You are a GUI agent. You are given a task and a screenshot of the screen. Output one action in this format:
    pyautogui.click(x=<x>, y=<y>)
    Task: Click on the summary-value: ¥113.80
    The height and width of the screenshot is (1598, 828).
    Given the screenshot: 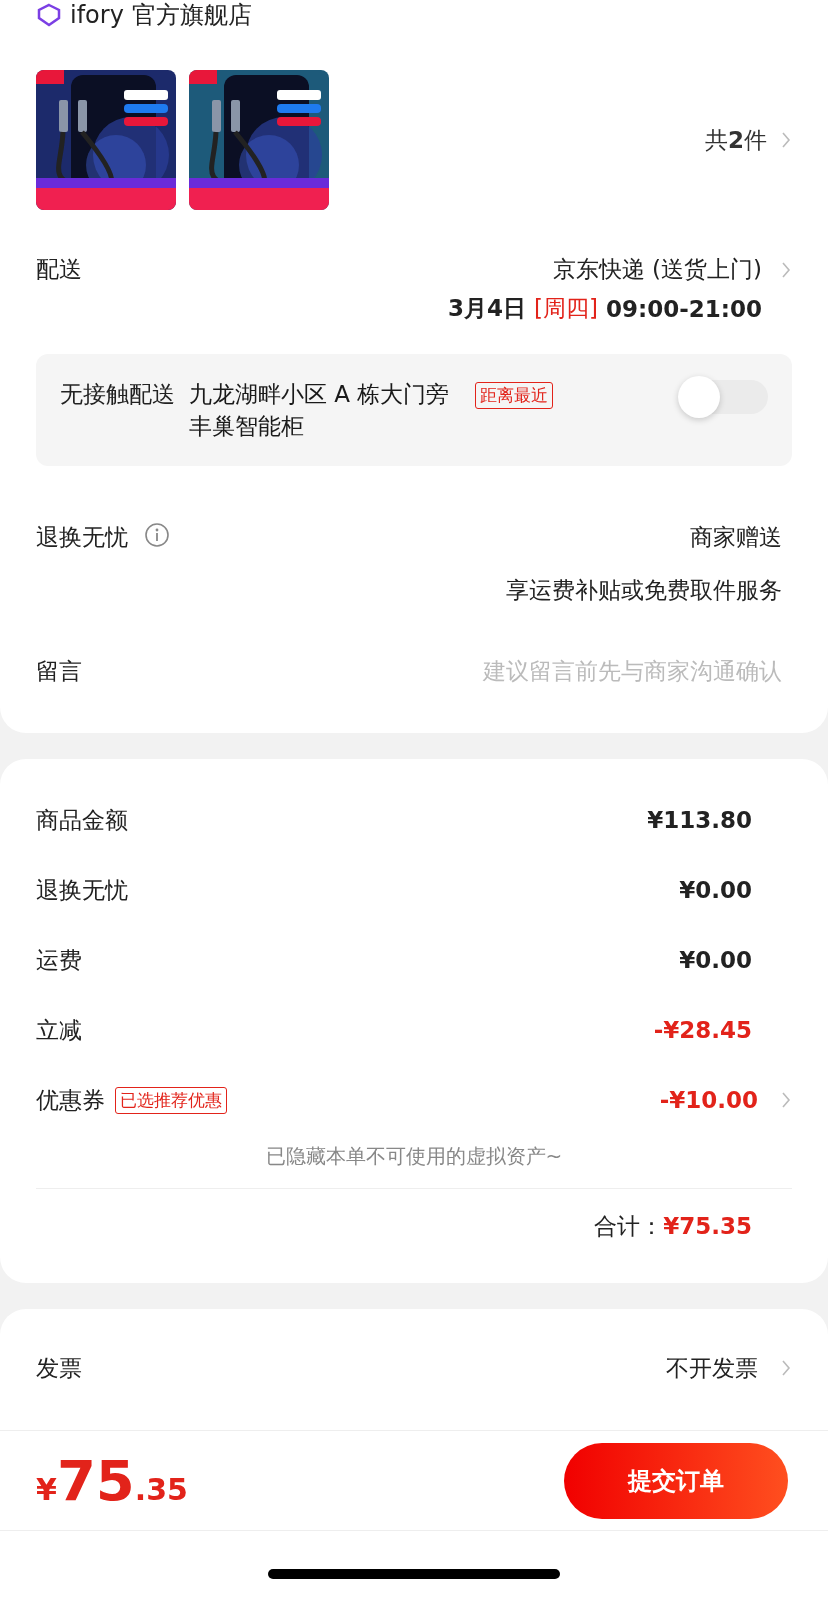 What is the action you would take?
    pyautogui.click(x=699, y=820)
    